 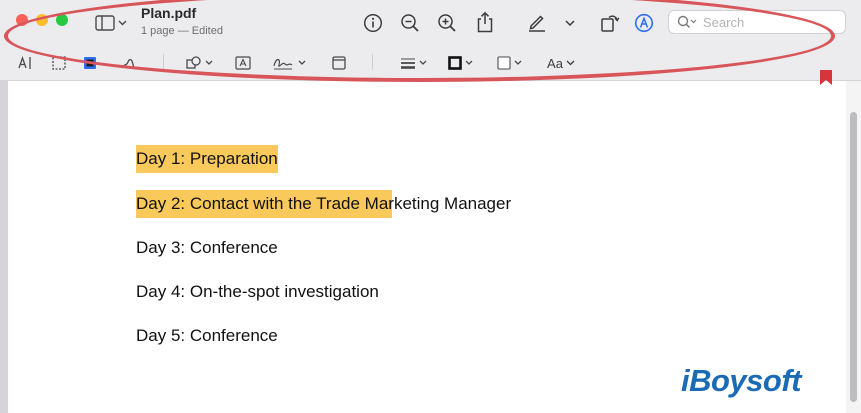 What do you see at coordinates (257, 291) in the screenshot?
I see `document-line: Day 4: On-the-spot investigation` at bounding box center [257, 291].